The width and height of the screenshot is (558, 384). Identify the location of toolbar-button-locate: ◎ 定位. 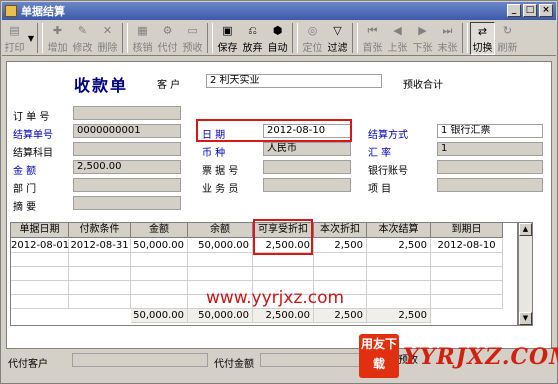
(312, 38).